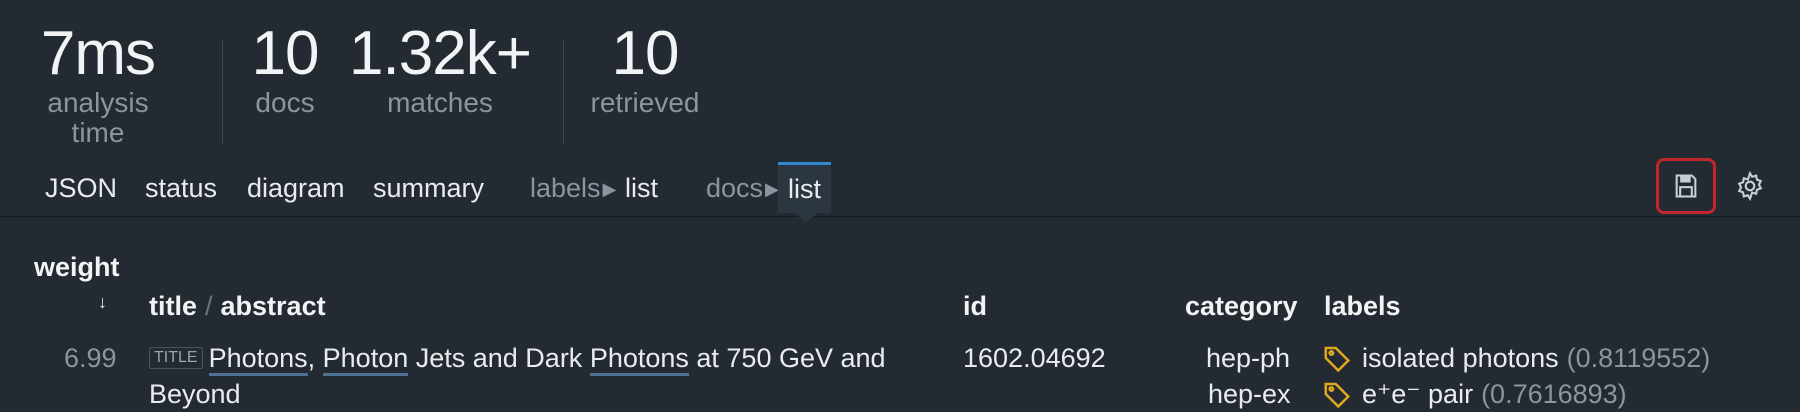 The width and height of the screenshot is (1800, 412). I want to click on label-item: e⁺e⁻ pair (0.7616893), so click(1474, 394).